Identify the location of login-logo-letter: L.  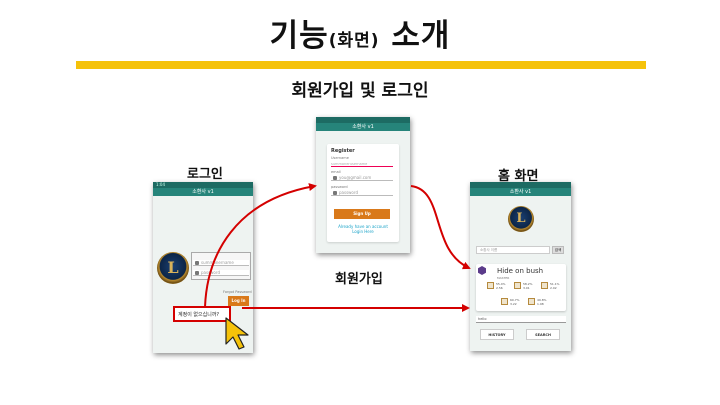
(173, 267).